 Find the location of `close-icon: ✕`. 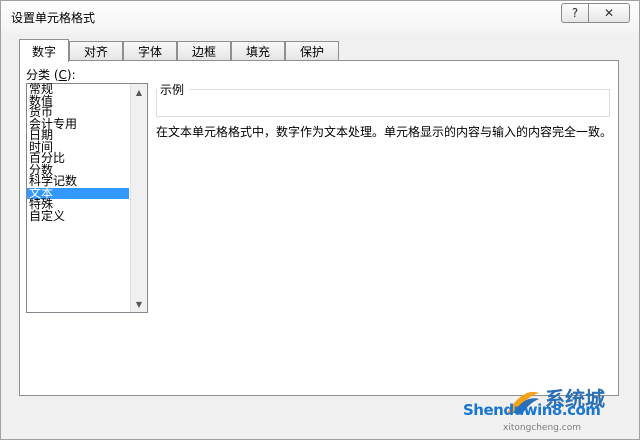

close-icon: ✕ is located at coordinates (609, 13).